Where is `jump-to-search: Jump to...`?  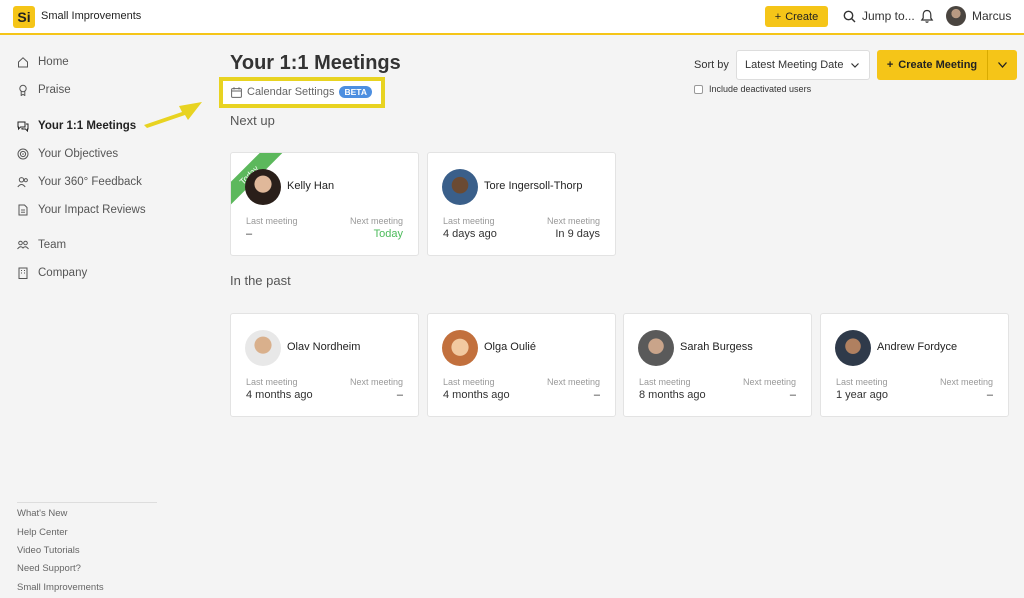
jump-to-search: Jump to... is located at coordinates (879, 16).